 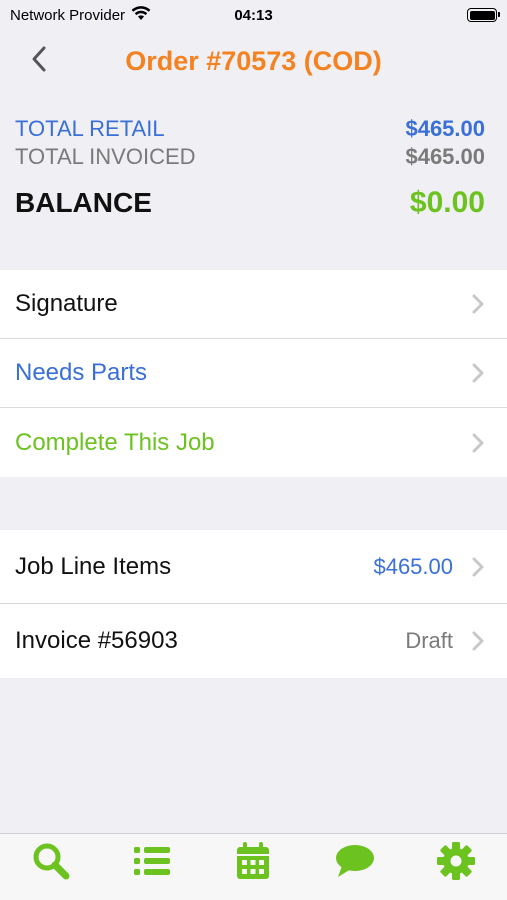 I want to click on navigation-bar: Order #70573 (COD), so click(x=253, y=61).